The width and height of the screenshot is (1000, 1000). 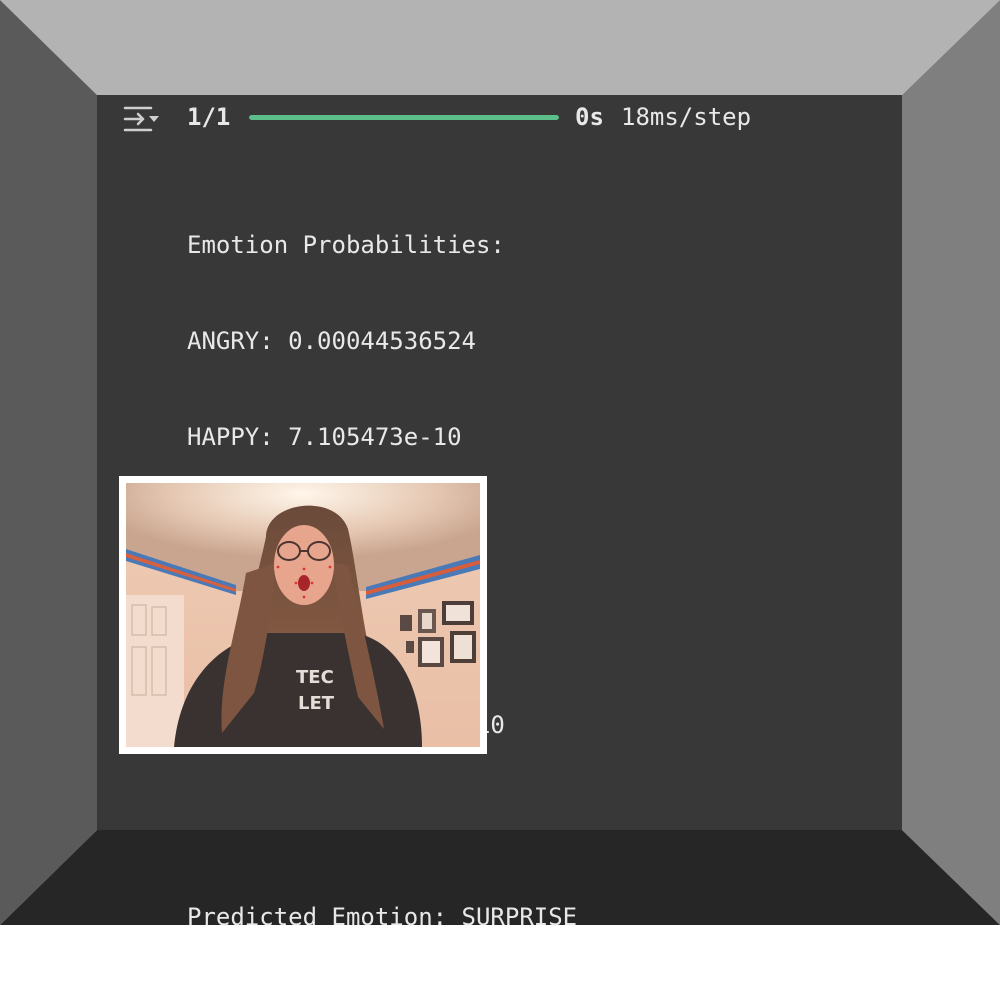 I want to click on probabilities-heading: Emotion Probabilities:, so click(x=346, y=245).